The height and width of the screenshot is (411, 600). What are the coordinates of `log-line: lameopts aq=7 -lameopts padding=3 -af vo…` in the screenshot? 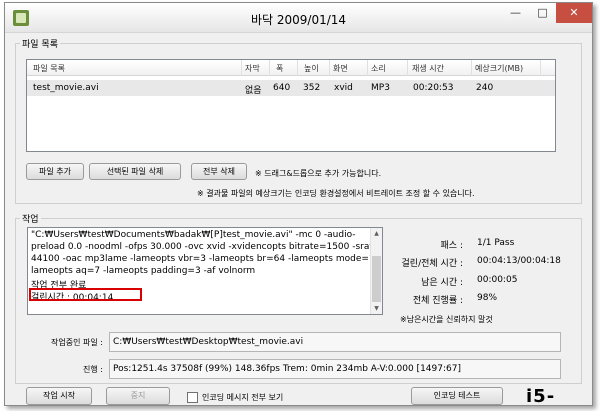 It's located at (143, 271).